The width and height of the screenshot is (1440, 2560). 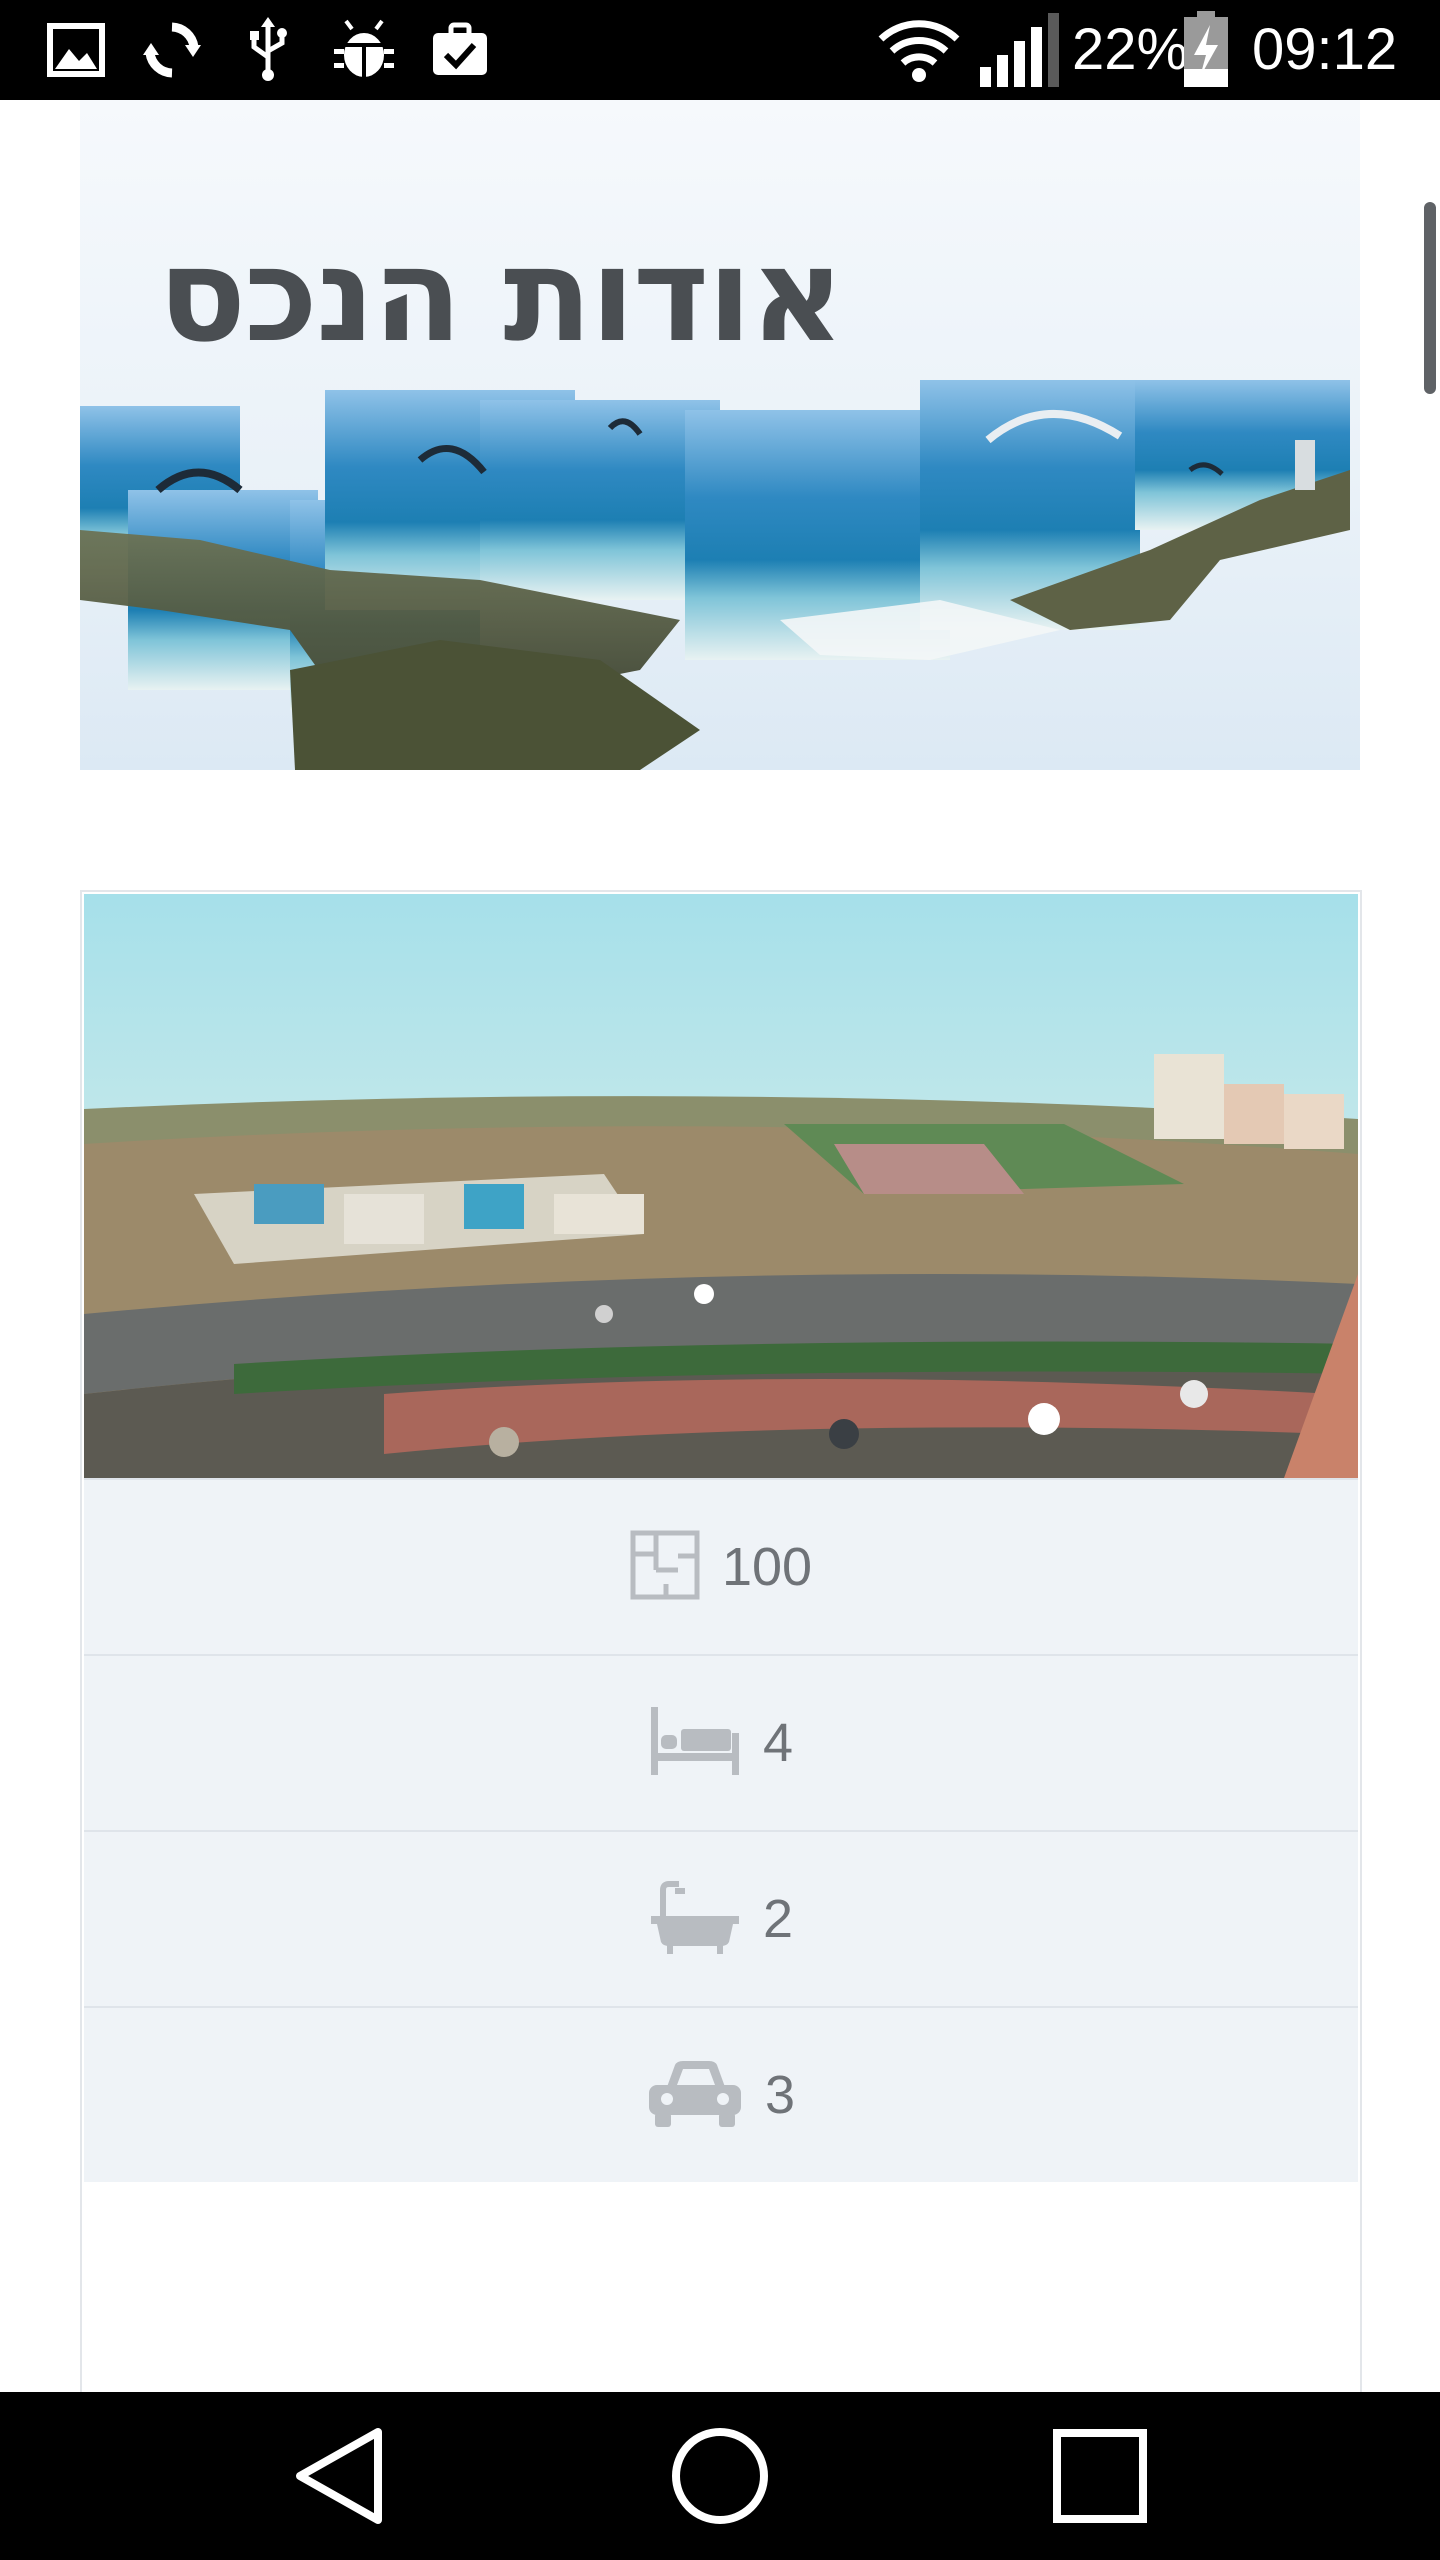 I want to click on bathtub-icon, so click(x=695, y=1919).